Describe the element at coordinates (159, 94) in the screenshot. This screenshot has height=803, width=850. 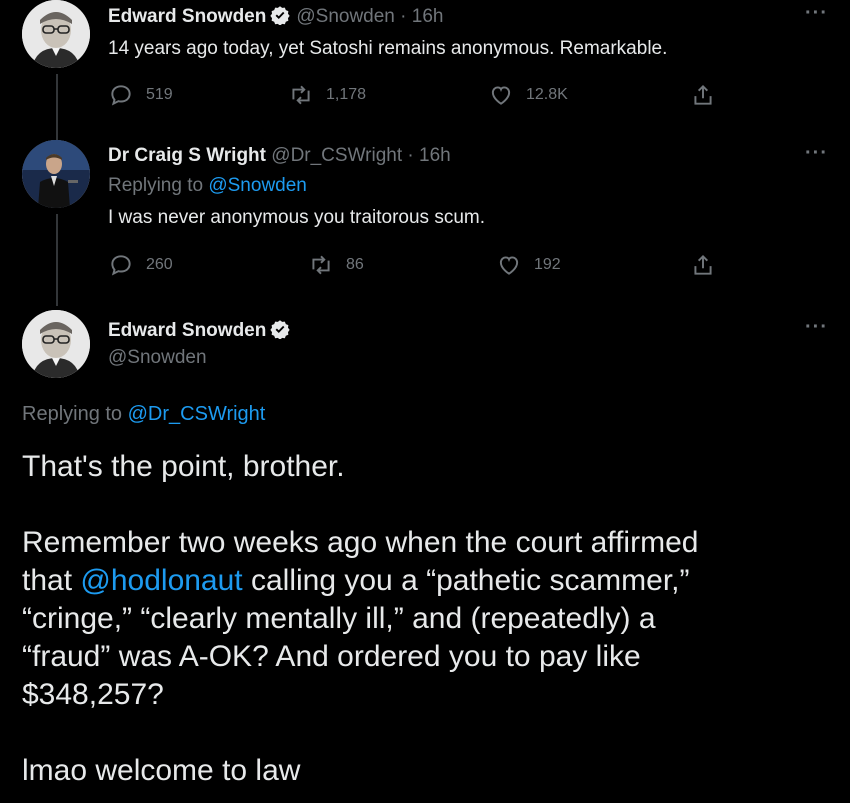
I see `reply-count: 519` at that location.